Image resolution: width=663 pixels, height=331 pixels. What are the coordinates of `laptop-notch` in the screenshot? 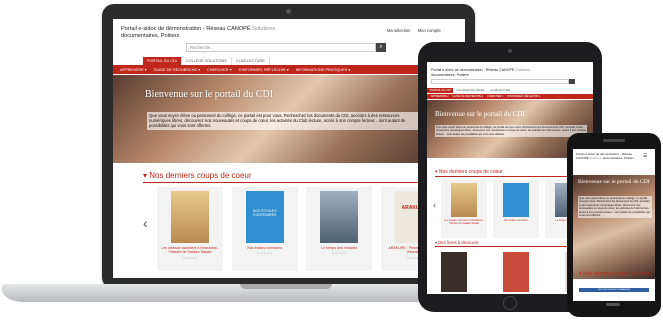 It's located at (286, 286).